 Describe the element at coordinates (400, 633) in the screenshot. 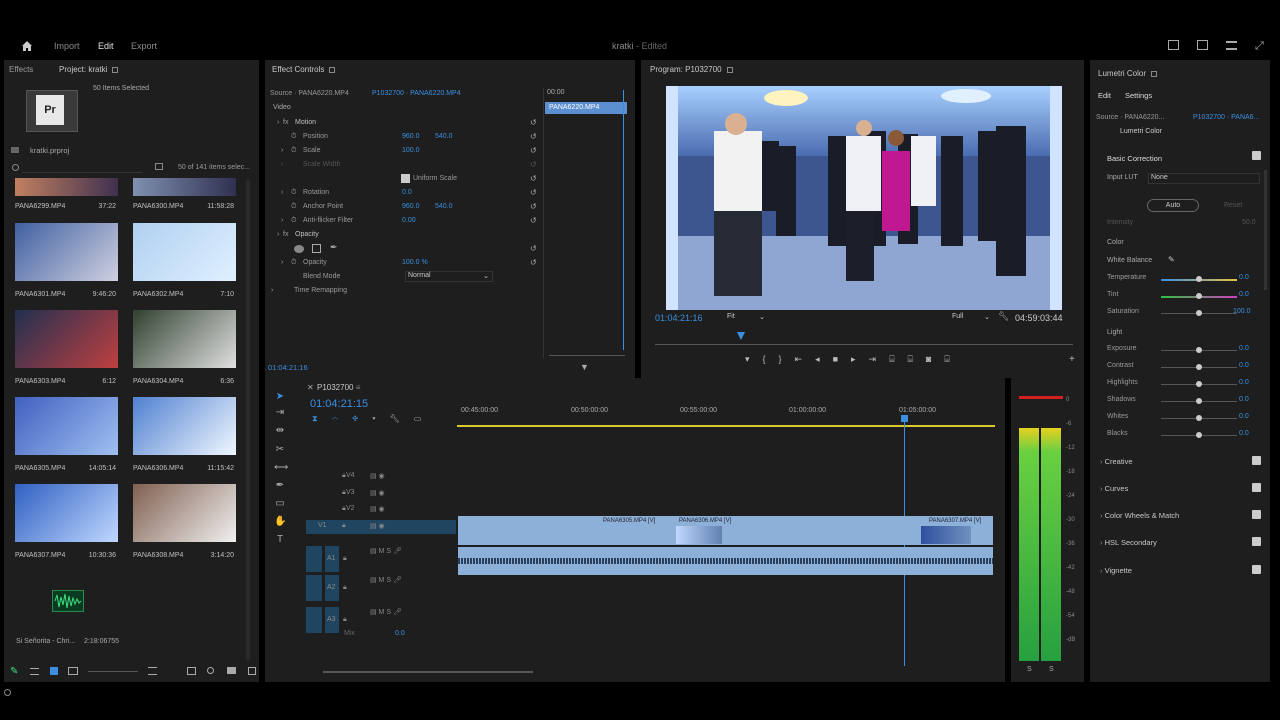

I see `mix-value: 0.0` at that location.